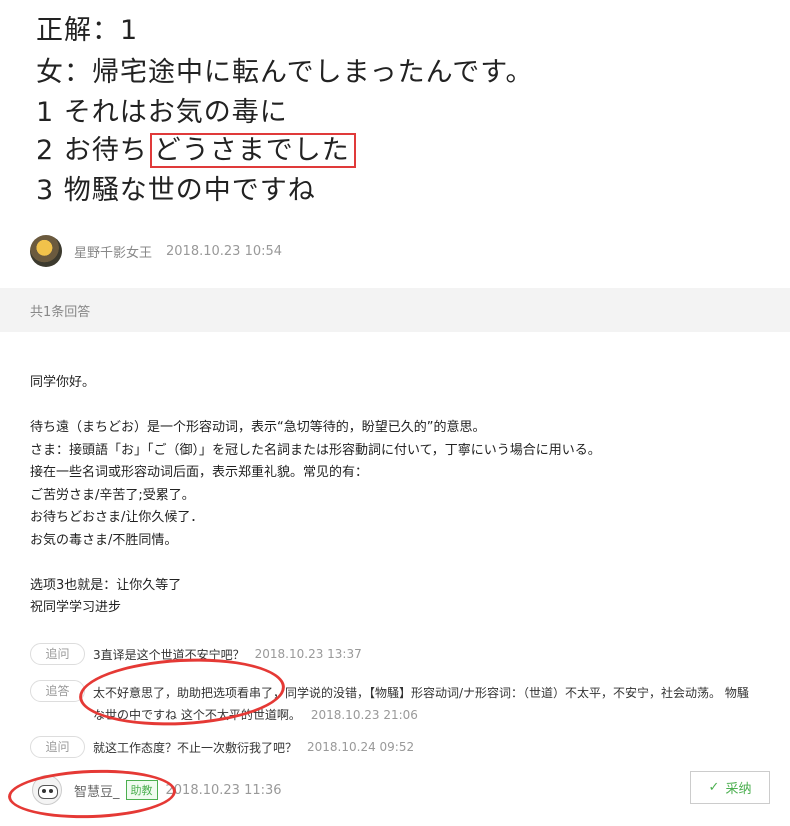 This screenshot has height=826, width=790. Describe the element at coordinates (223, 790) in the screenshot. I see `answer-timestamp: 2018.10.23 11:36` at that location.